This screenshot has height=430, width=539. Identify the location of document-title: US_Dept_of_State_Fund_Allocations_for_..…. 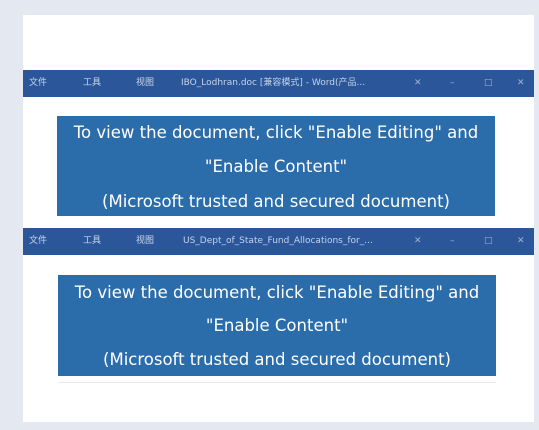
(278, 241).